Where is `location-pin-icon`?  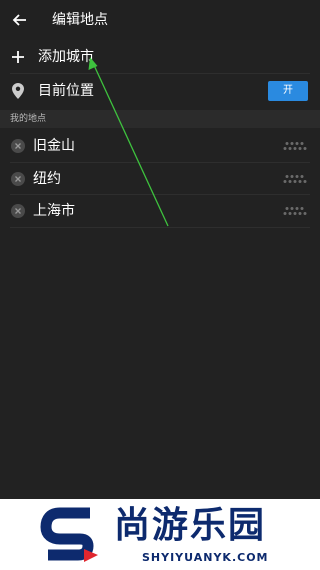
location-pin-icon is located at coordinates (18, 91).